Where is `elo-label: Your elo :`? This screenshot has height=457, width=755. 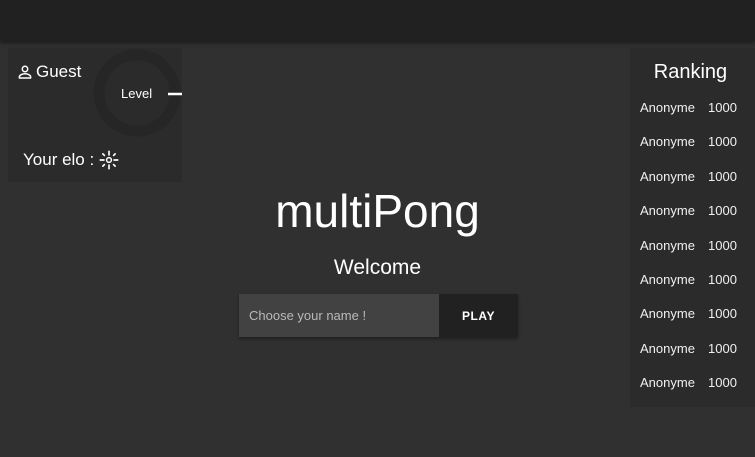 elo-label: Your elo : is located at coordinates (59, 159).